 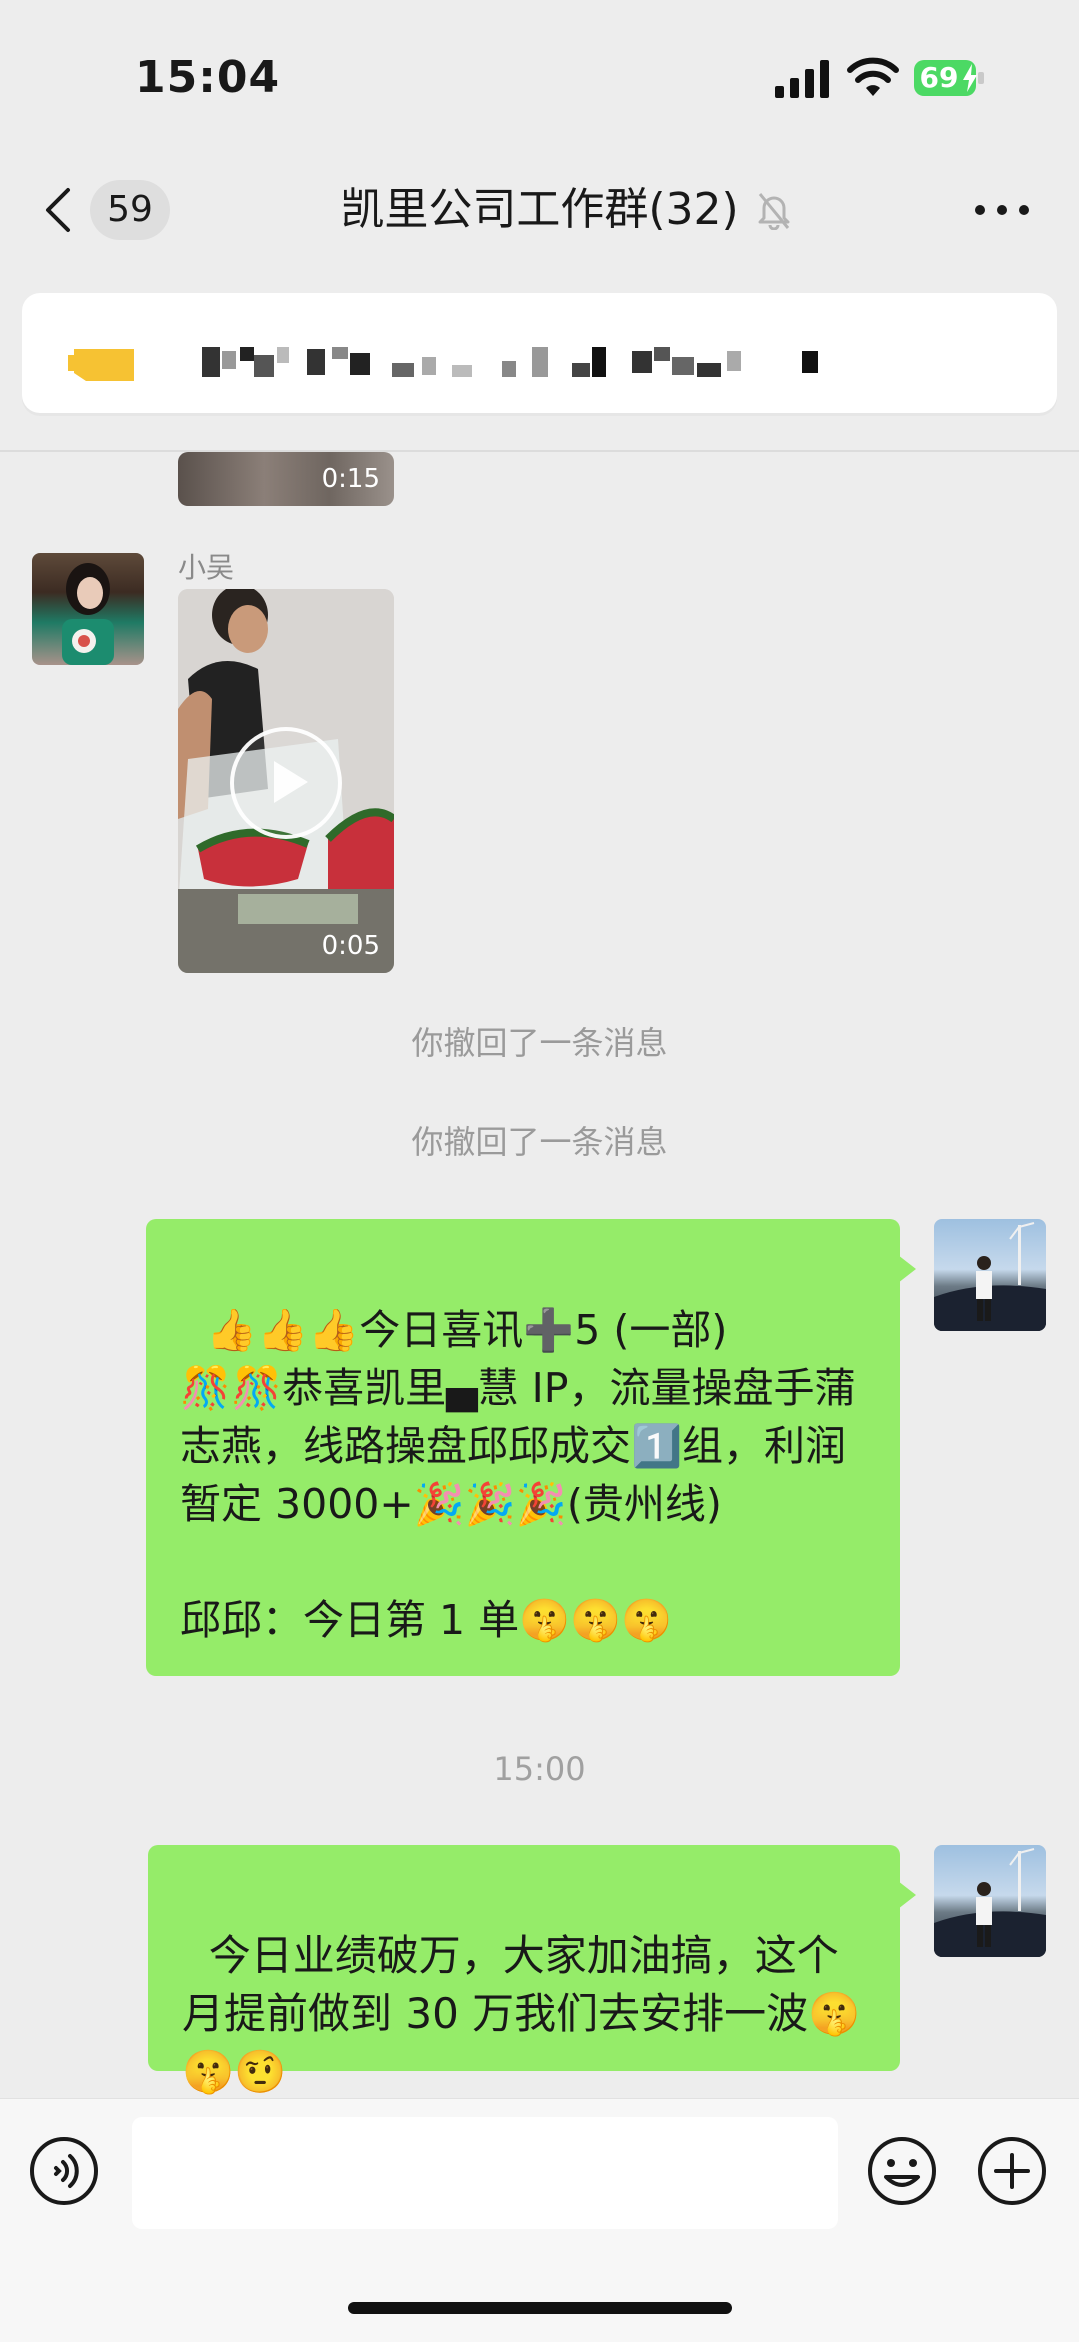 What do you see at coordinates (286, 479) in the screenshot?
I see `video-message: 0:15` at bounding box center [286, 479].